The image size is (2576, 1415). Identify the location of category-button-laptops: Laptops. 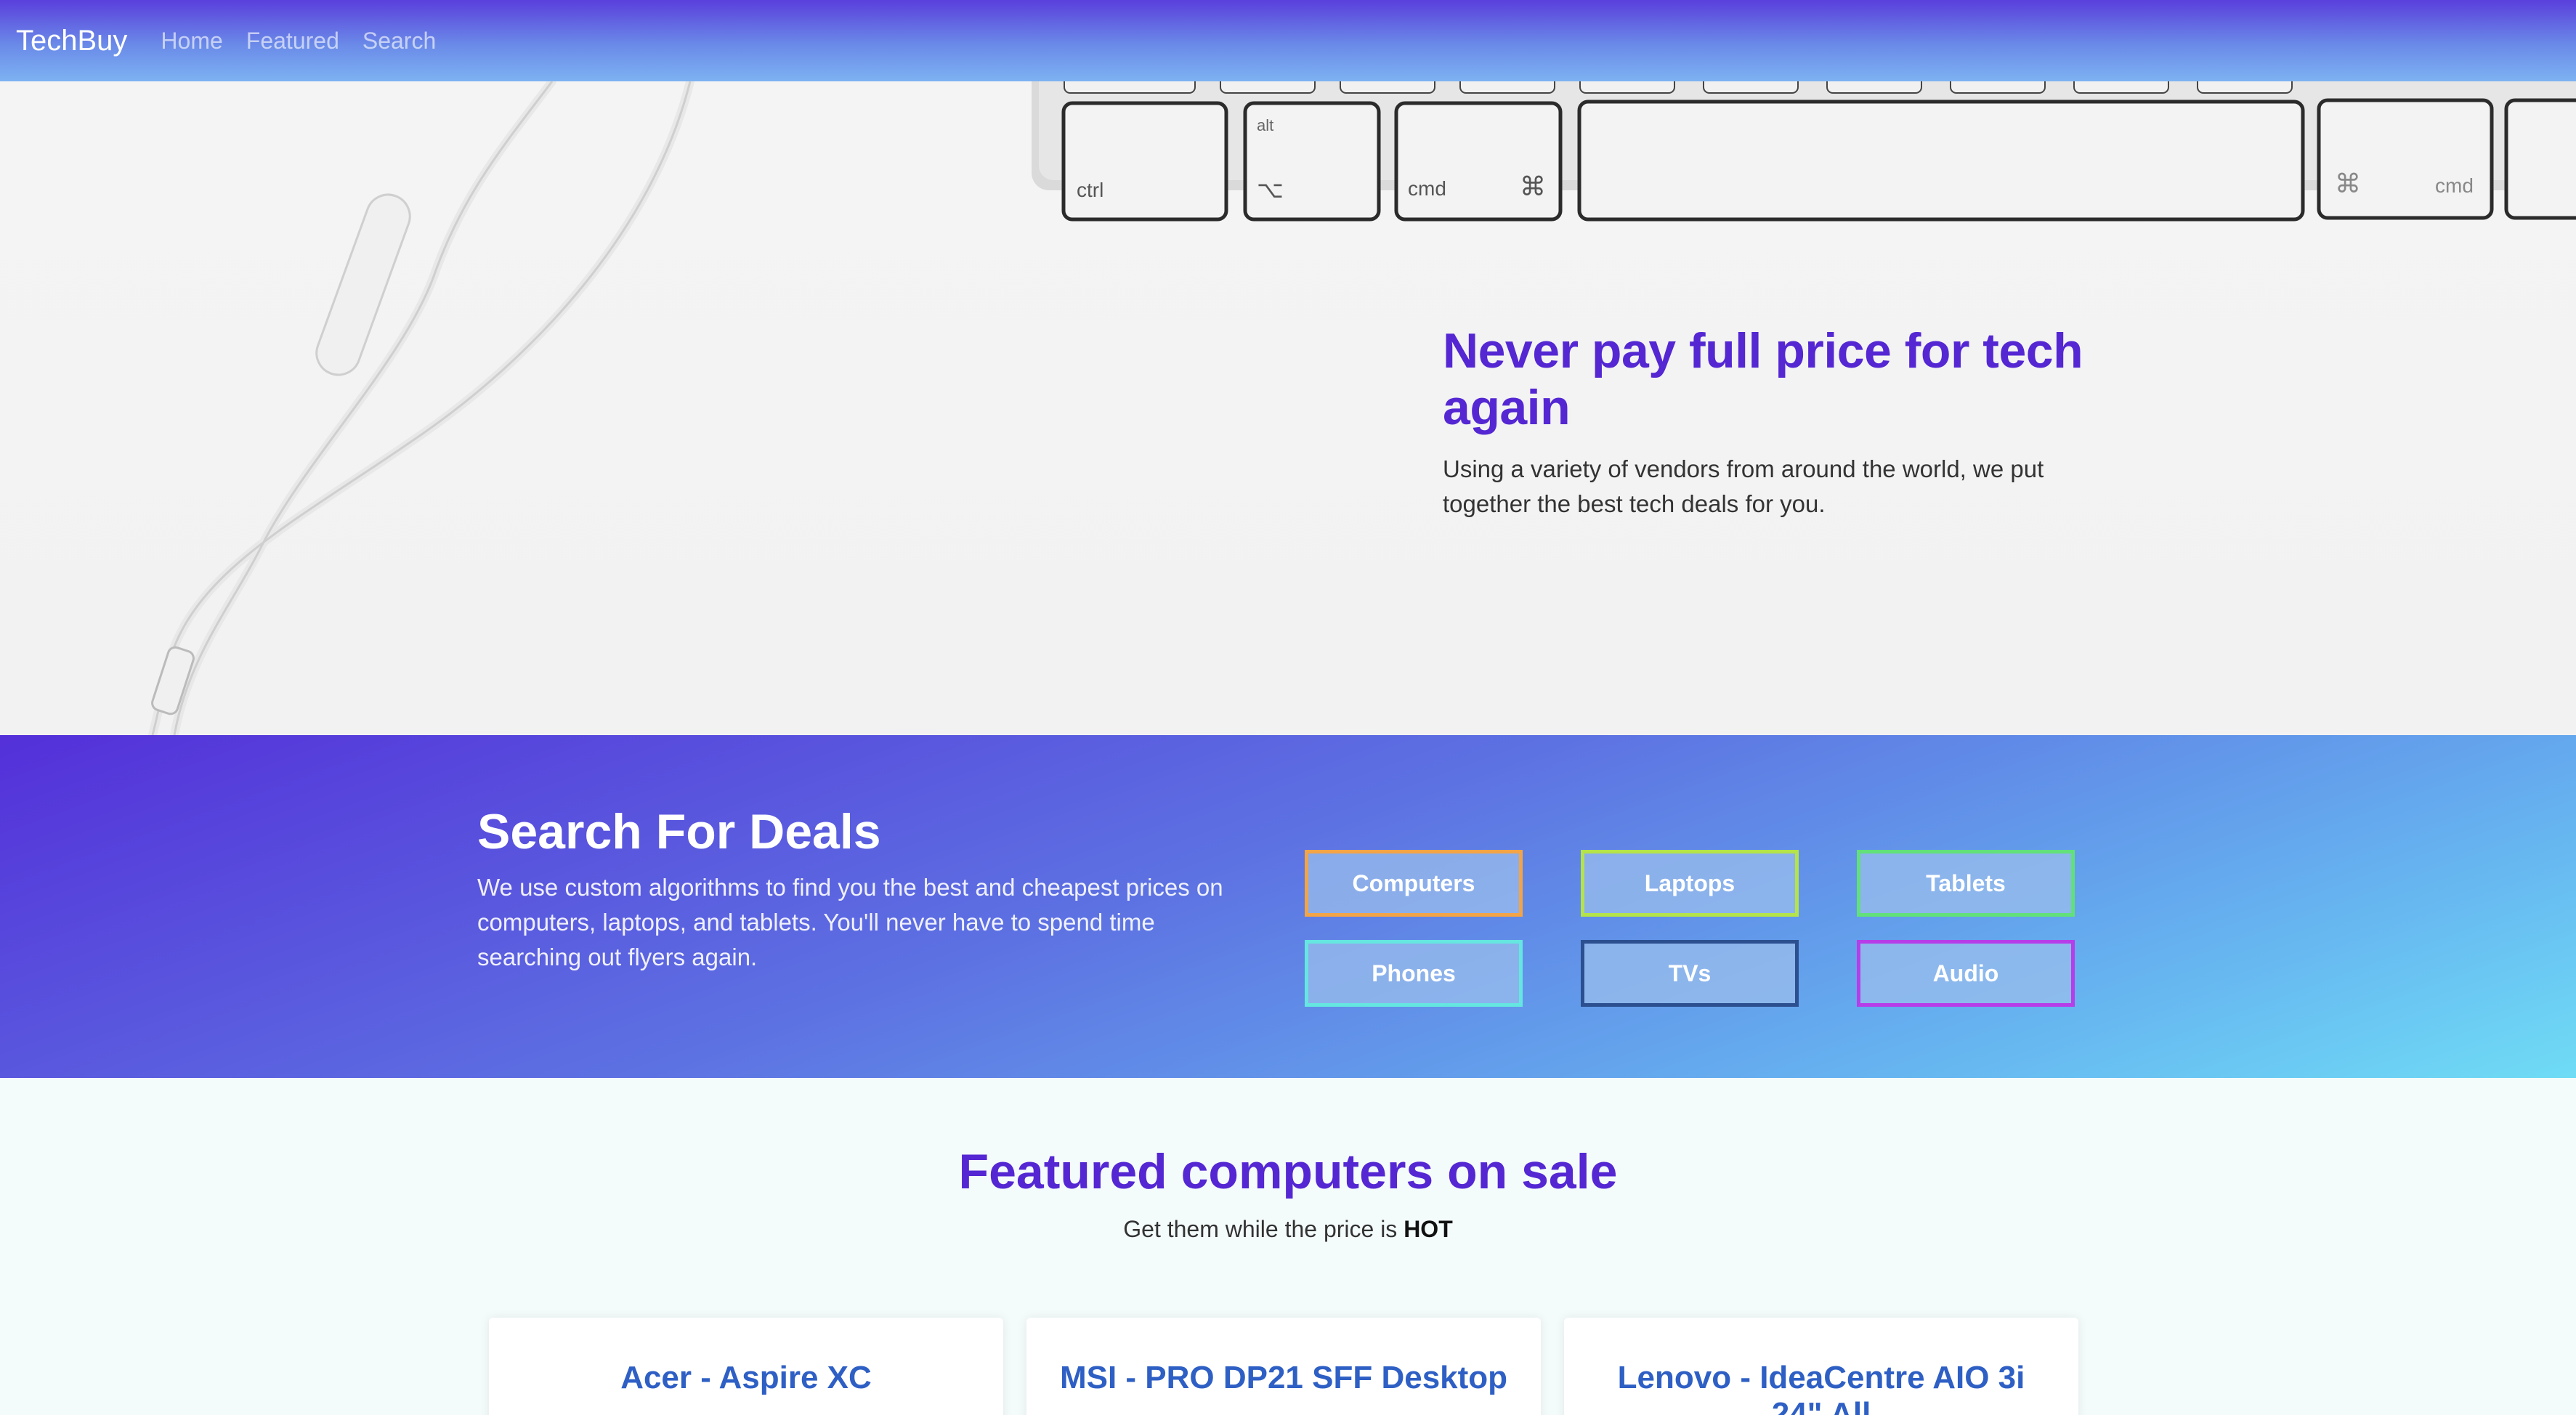
(1690, 883).